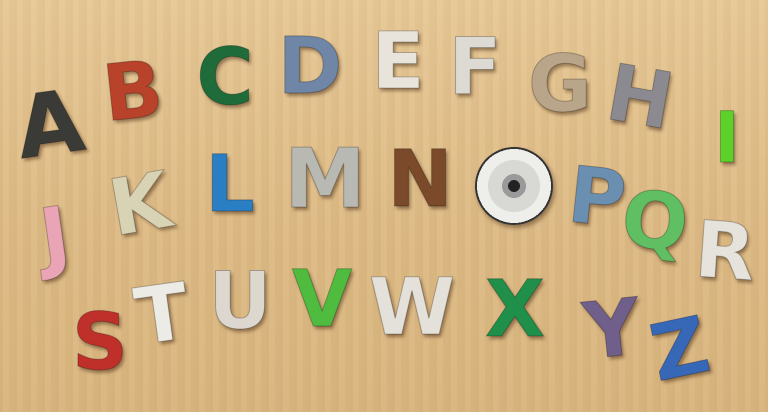  What do you see at coordinates (655, 222) in the screenshot?
I see `letter-q: Q` at bounding box center [655, 222].